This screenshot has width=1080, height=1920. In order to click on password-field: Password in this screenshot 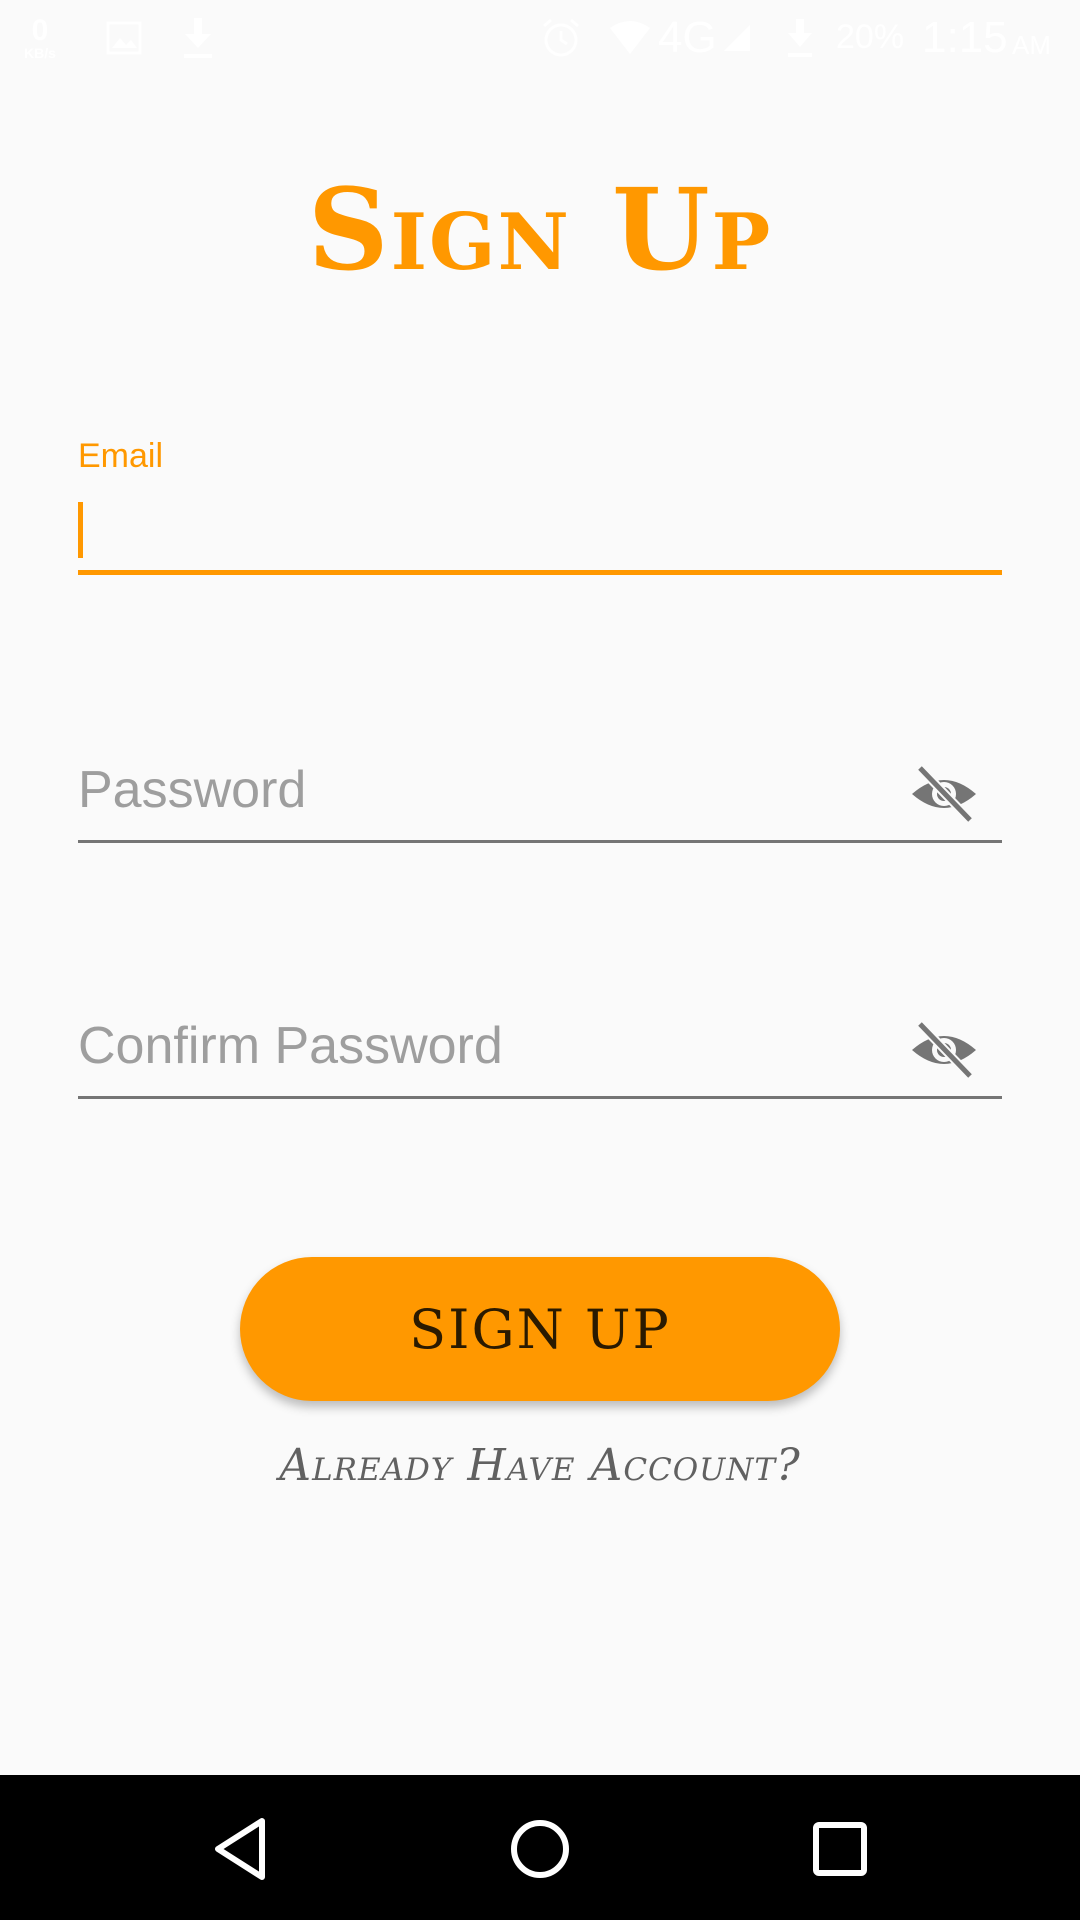, I will do `click(540, 791)`.